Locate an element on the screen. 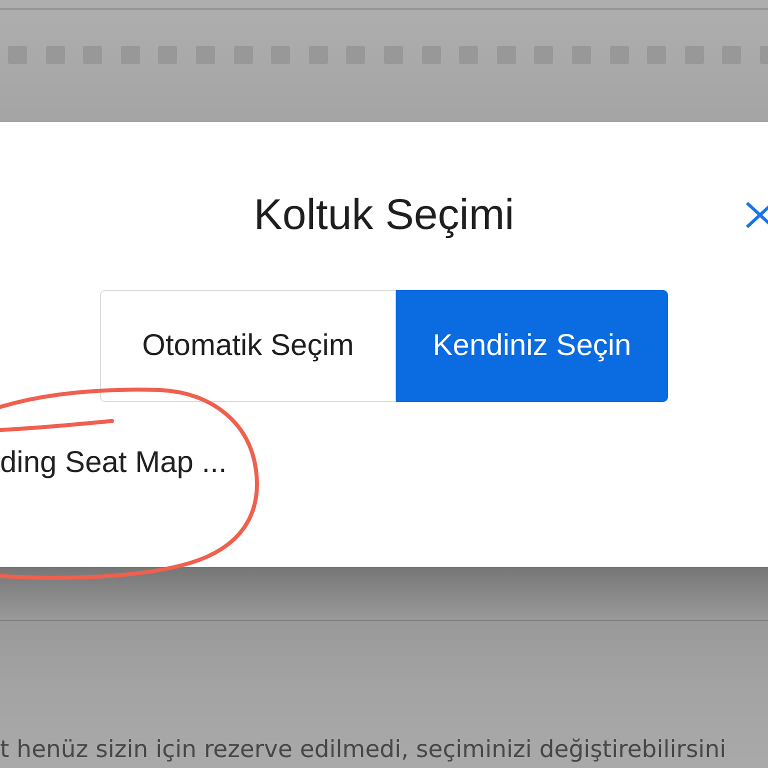 This screenshot has width=768, height=768. page-text: t henüz sizin için rezerve edilmedi, seçiminizi değiştirebilirsini is located at coordinates (363, 750).